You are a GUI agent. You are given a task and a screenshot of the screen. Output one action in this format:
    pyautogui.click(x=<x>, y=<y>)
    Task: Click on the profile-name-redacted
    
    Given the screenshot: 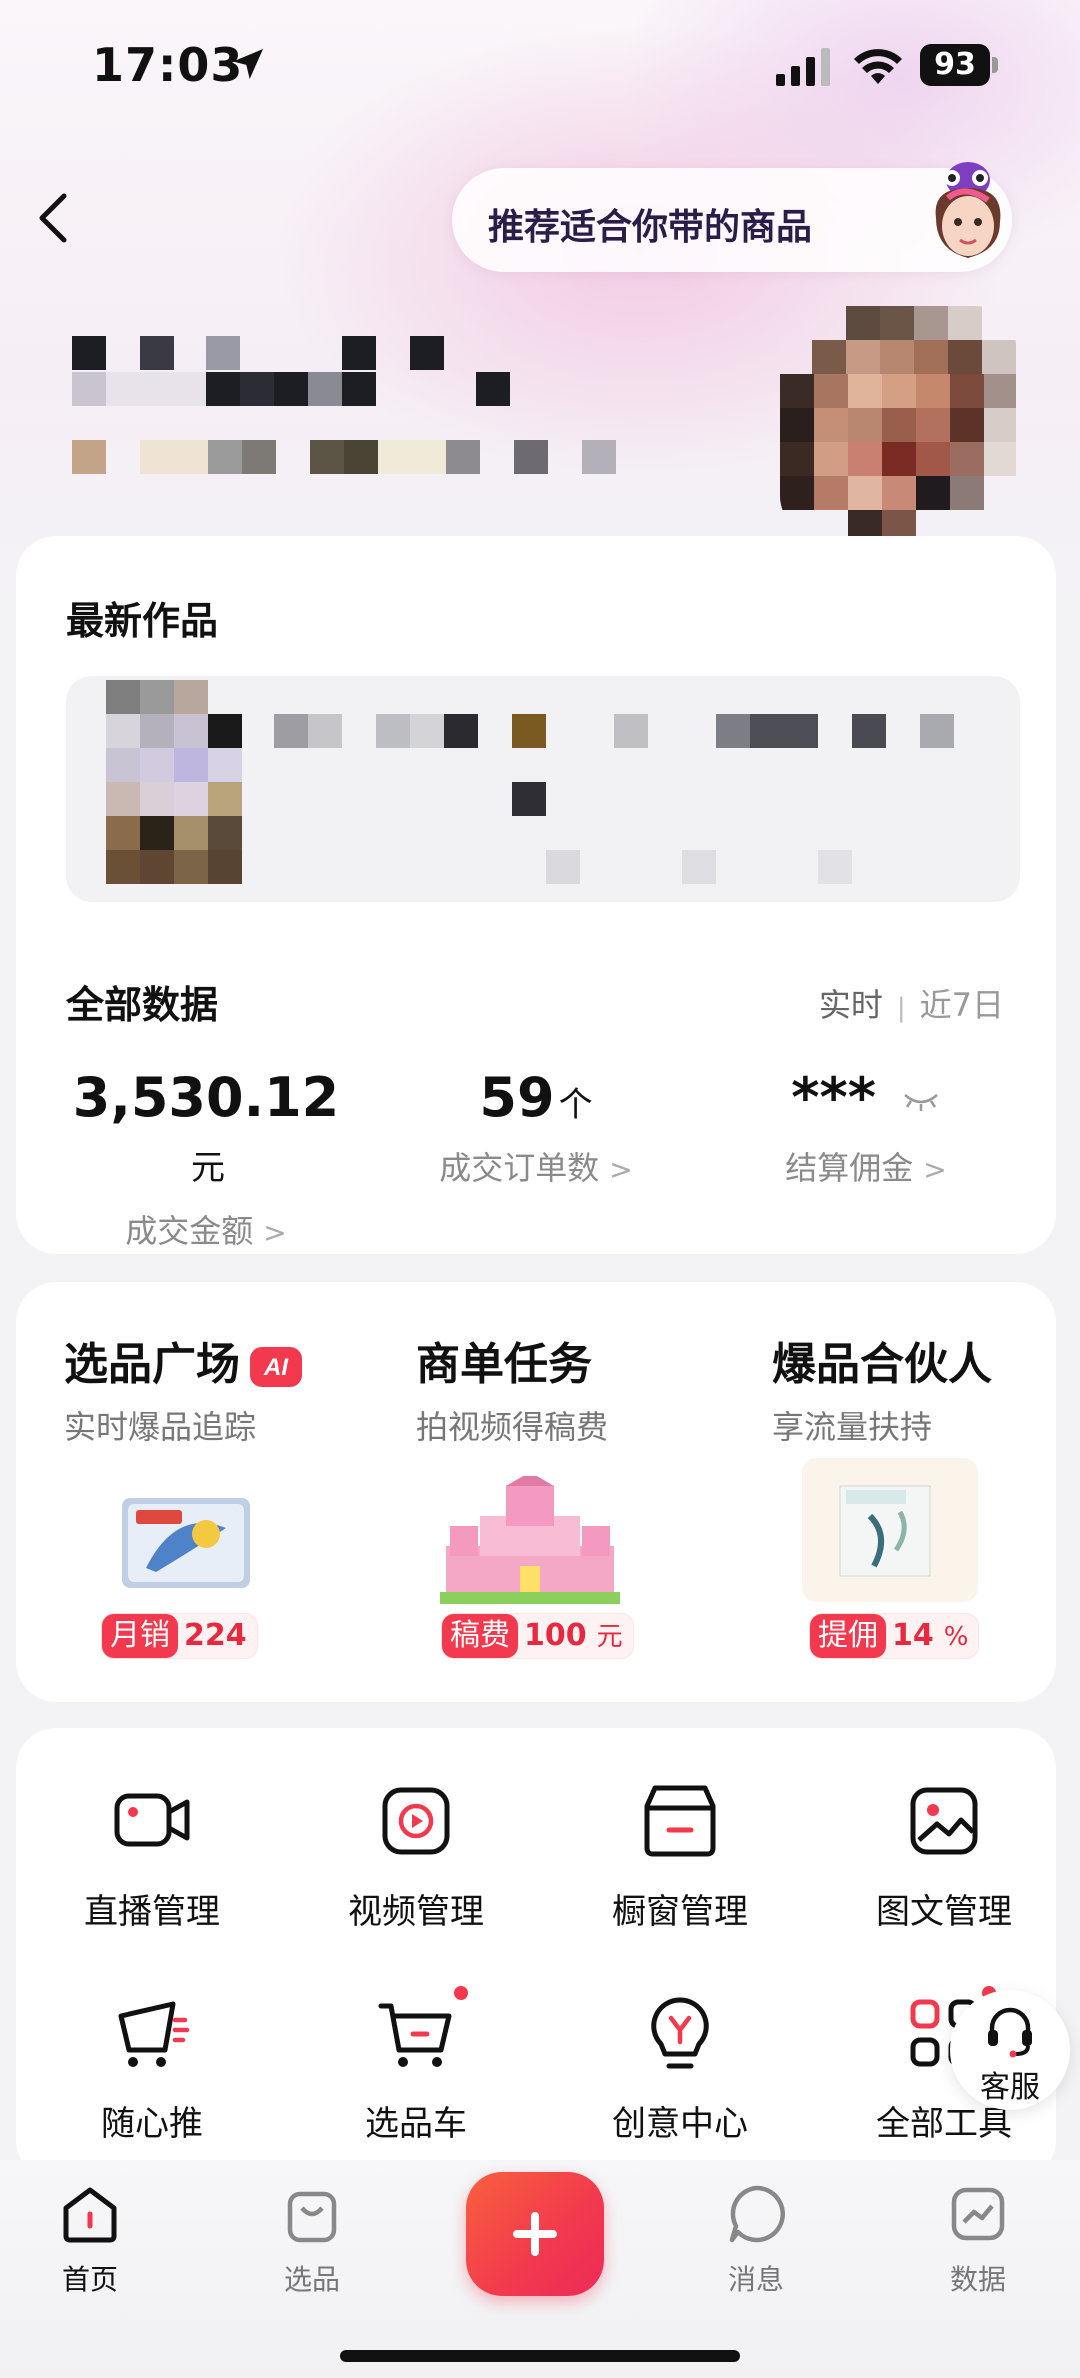 What is the action you would take?
    pyautogui.click(x=302, y=373)
    